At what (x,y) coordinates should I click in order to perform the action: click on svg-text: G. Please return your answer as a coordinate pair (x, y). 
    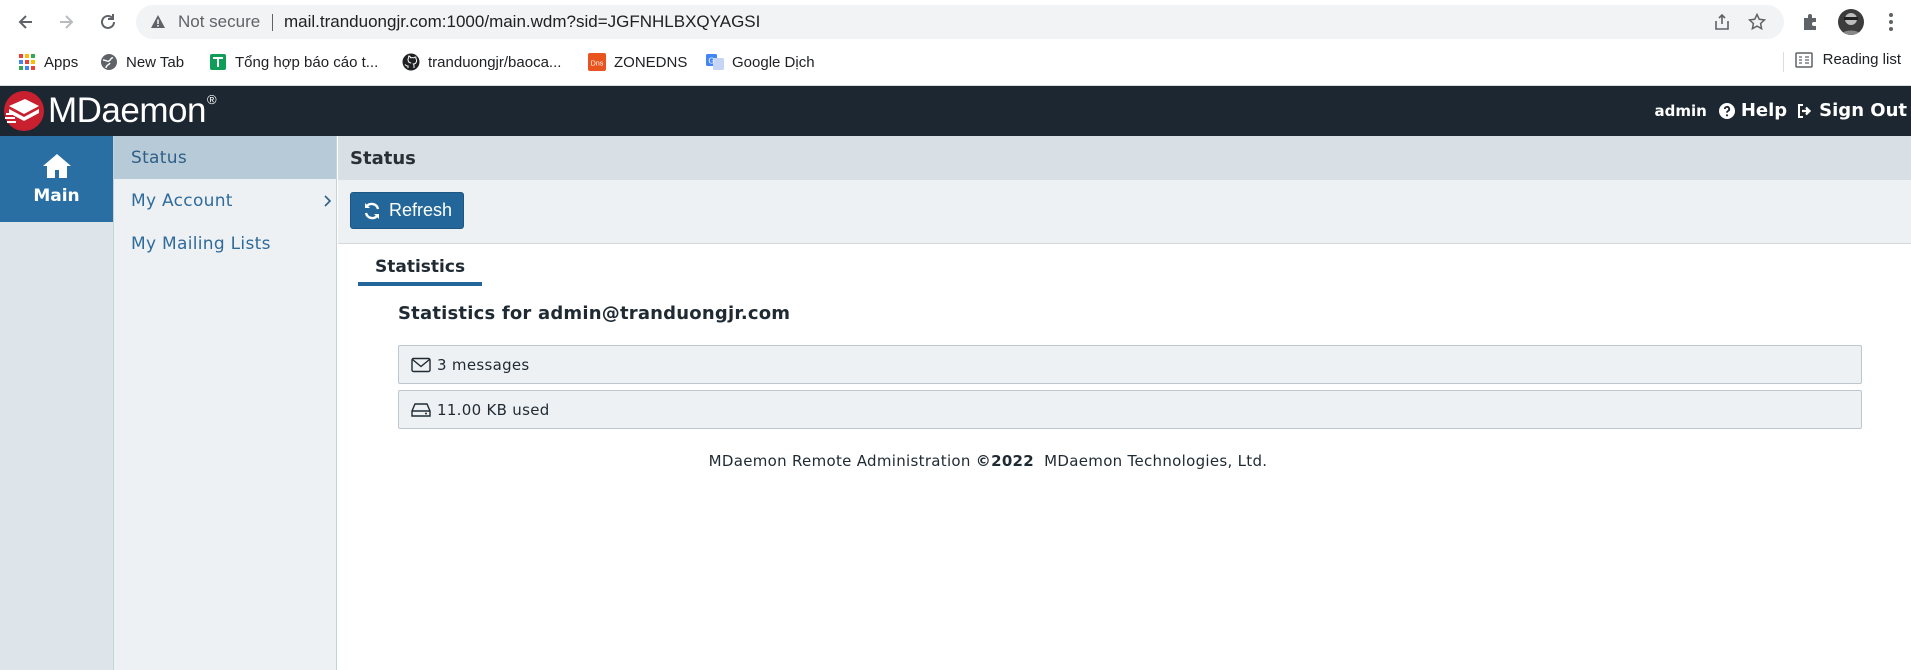
    Looking at the image, I should click on (711, 61).